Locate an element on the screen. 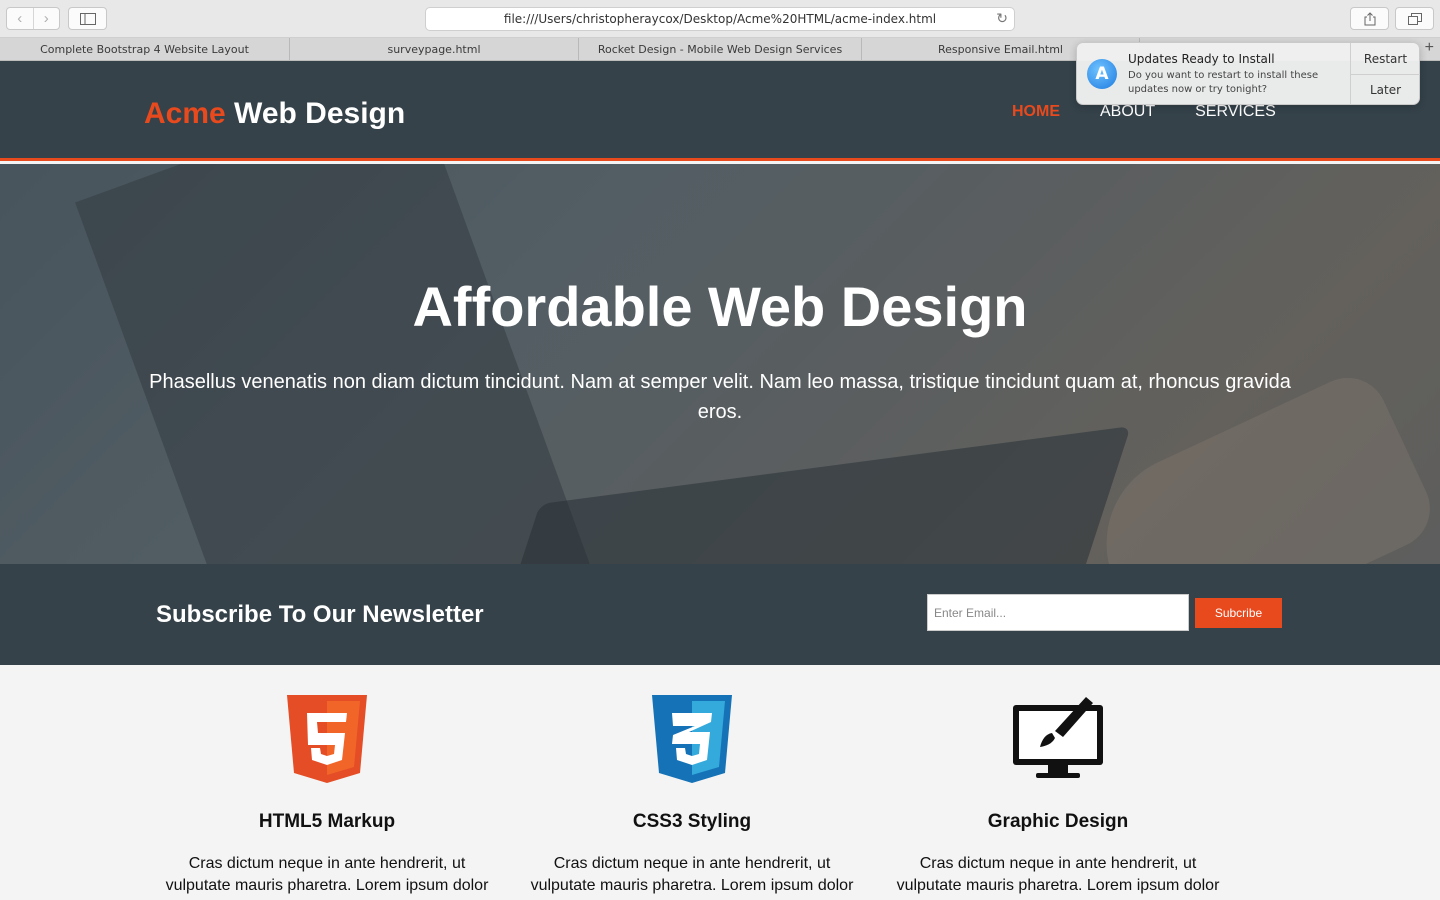  chevron-right-icon: › is located at coordinates (46, 18).